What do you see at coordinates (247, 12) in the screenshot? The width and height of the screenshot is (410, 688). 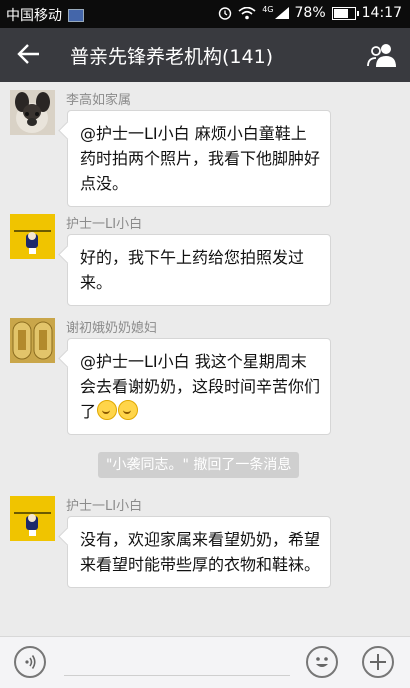 I see `wifi-icon` at bounding box center [247, 12].